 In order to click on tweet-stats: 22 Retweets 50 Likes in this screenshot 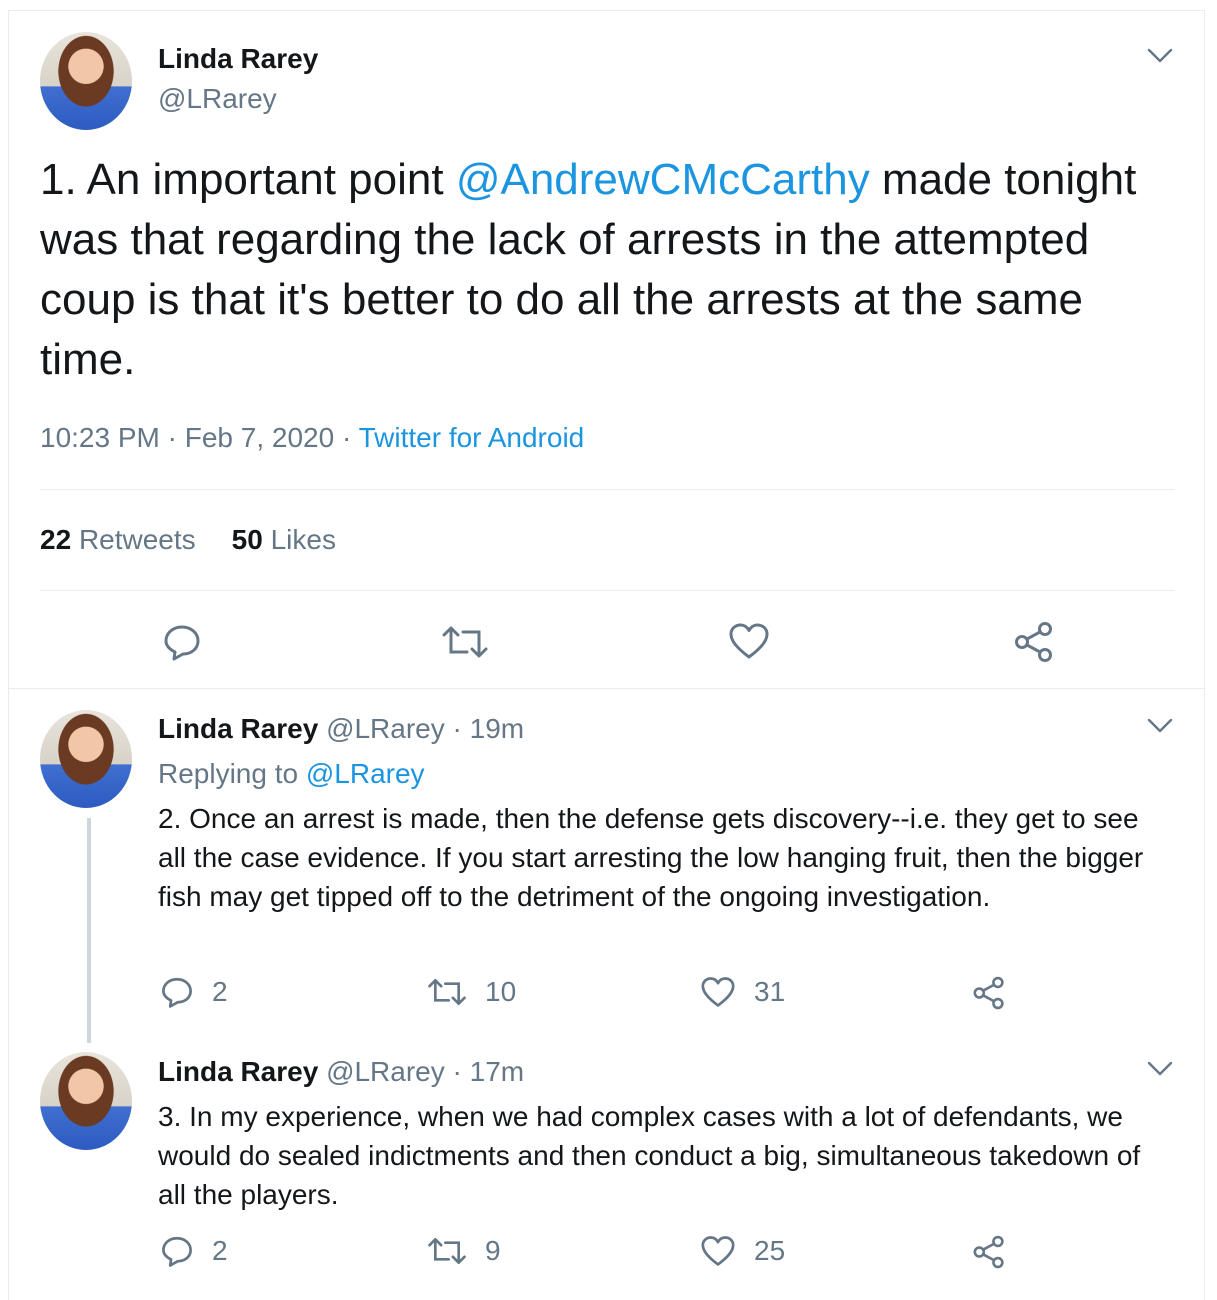, I will do `click(188, 540)`.